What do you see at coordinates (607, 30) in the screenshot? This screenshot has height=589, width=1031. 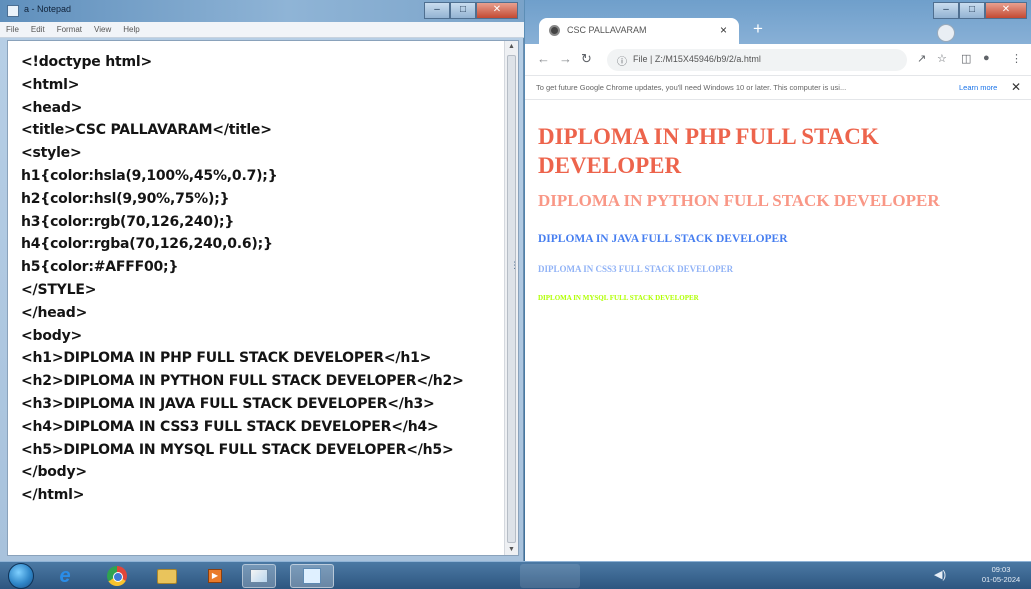 I see `tab-title: CSC PALLAVARAM` at bounding box center [607, 30].